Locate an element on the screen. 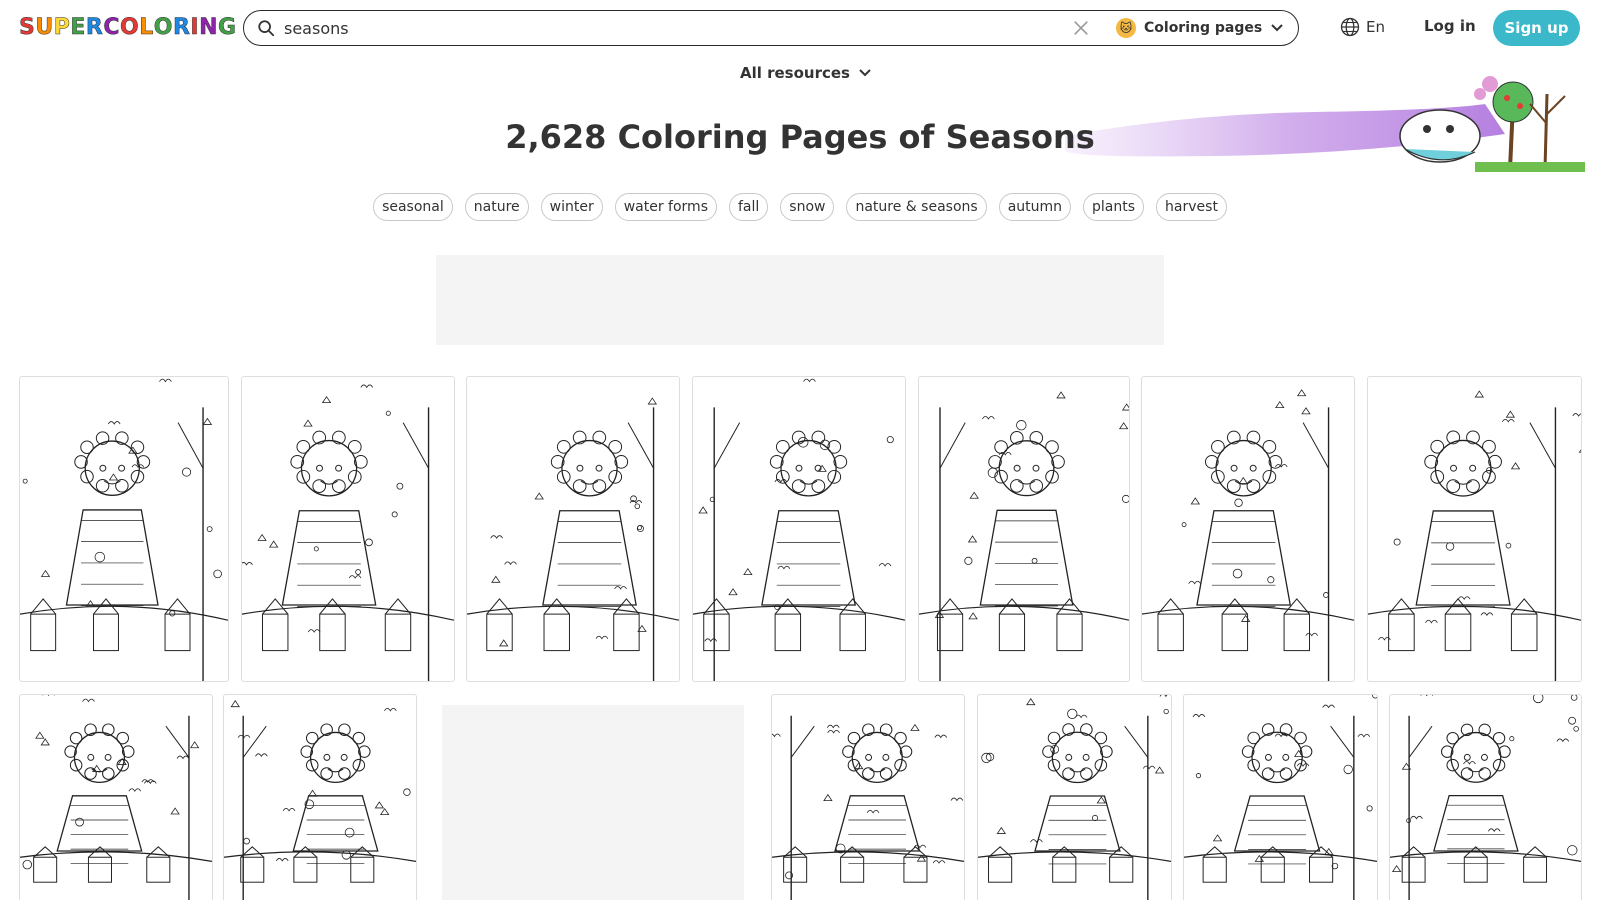 The width and height of the screenshot is (1600, 900). clear-search-icon is located at coordinates (1081, 28).